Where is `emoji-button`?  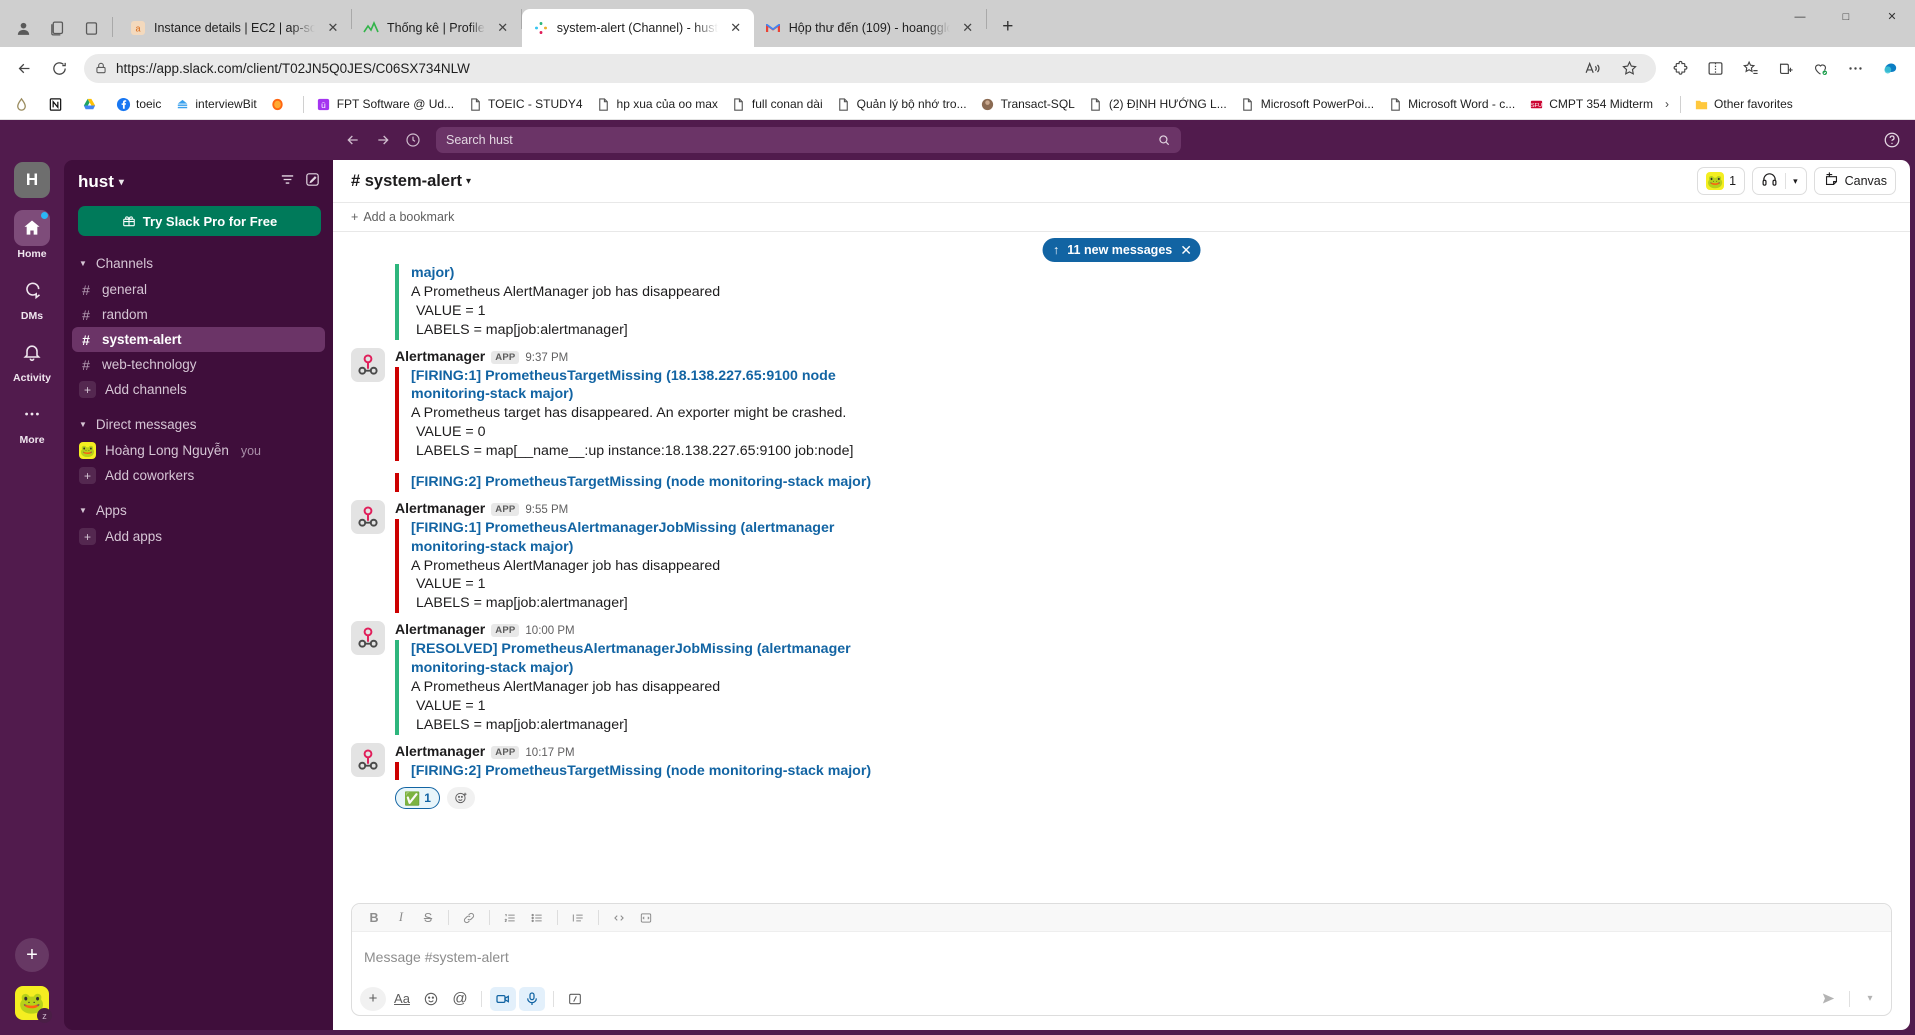 emoji-button is located at coordinates (431, 999).